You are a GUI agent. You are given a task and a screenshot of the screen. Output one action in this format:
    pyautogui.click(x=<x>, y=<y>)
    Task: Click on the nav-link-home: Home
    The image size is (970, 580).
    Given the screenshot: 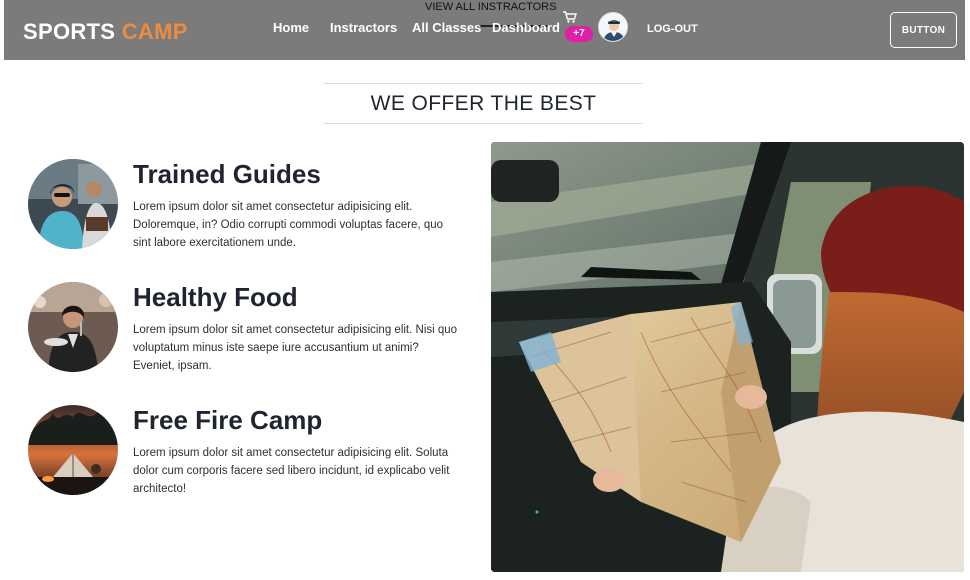 What is the action you would take?
    pyautogui.click(x=291, y=27)
    